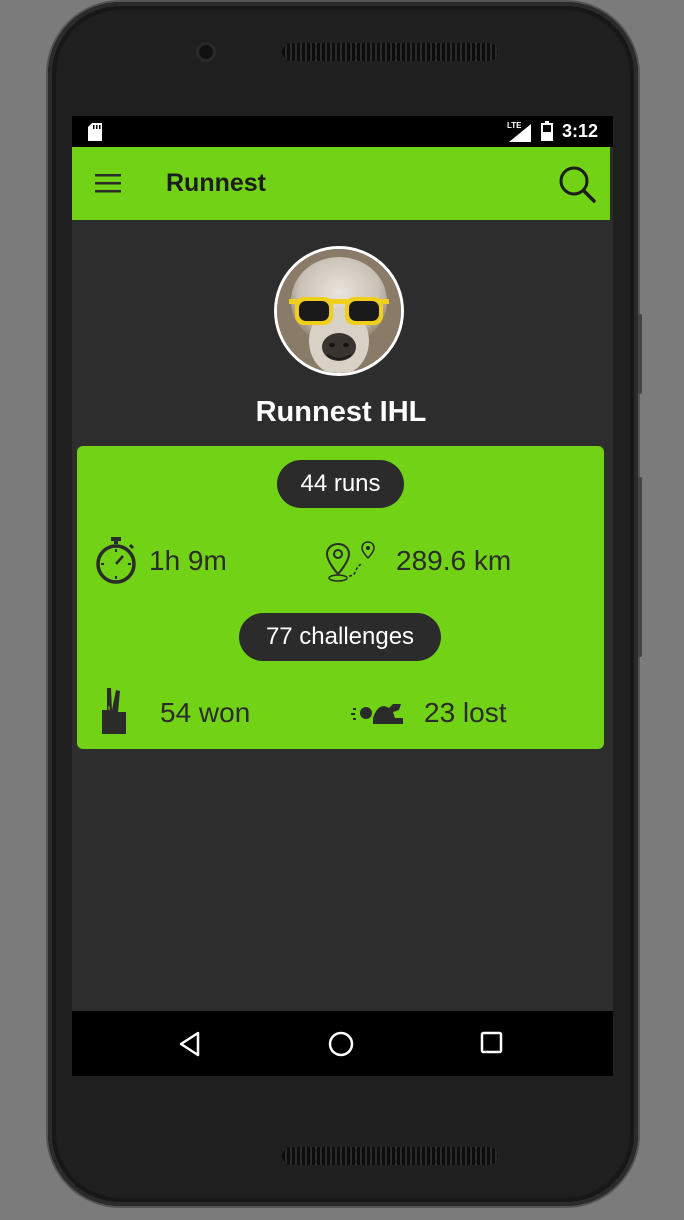 This screenshot has height=1220, width=684. I want to click on hamburger-menu-icon, so click(108, 183).